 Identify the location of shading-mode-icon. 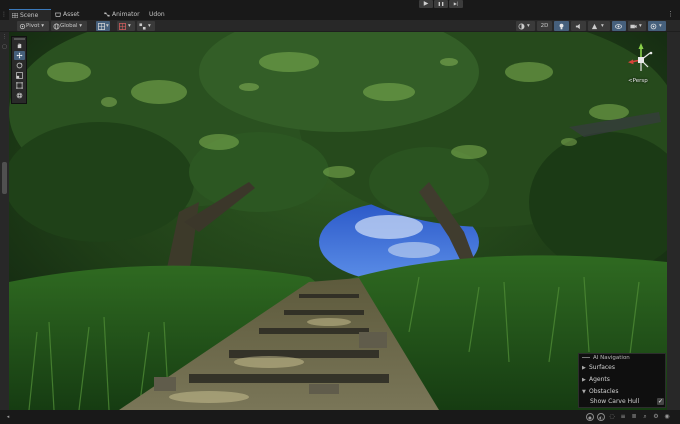
(521, 26).